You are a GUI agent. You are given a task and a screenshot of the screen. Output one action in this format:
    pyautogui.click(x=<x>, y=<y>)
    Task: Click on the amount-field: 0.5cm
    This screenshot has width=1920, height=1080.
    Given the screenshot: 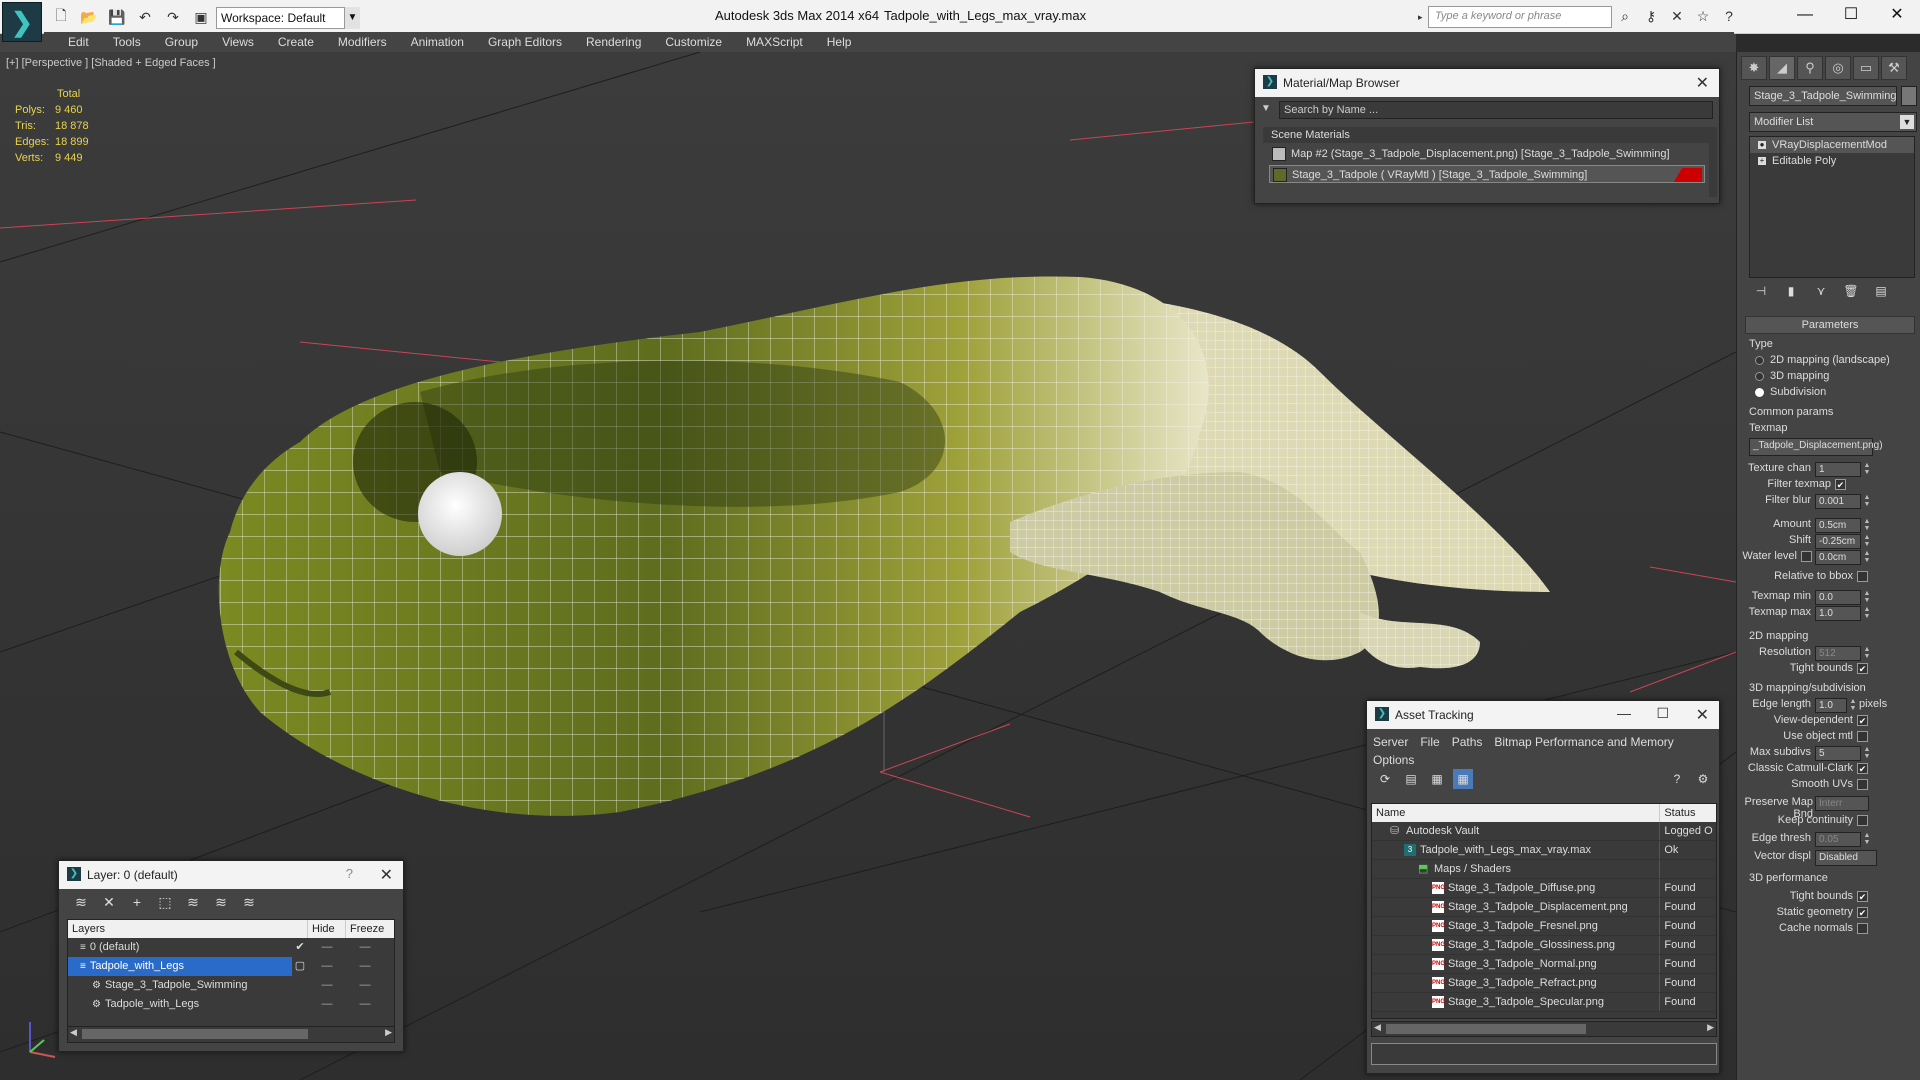 What is the action you would take?
    pyautogui.click(x=1838, y=525)
    